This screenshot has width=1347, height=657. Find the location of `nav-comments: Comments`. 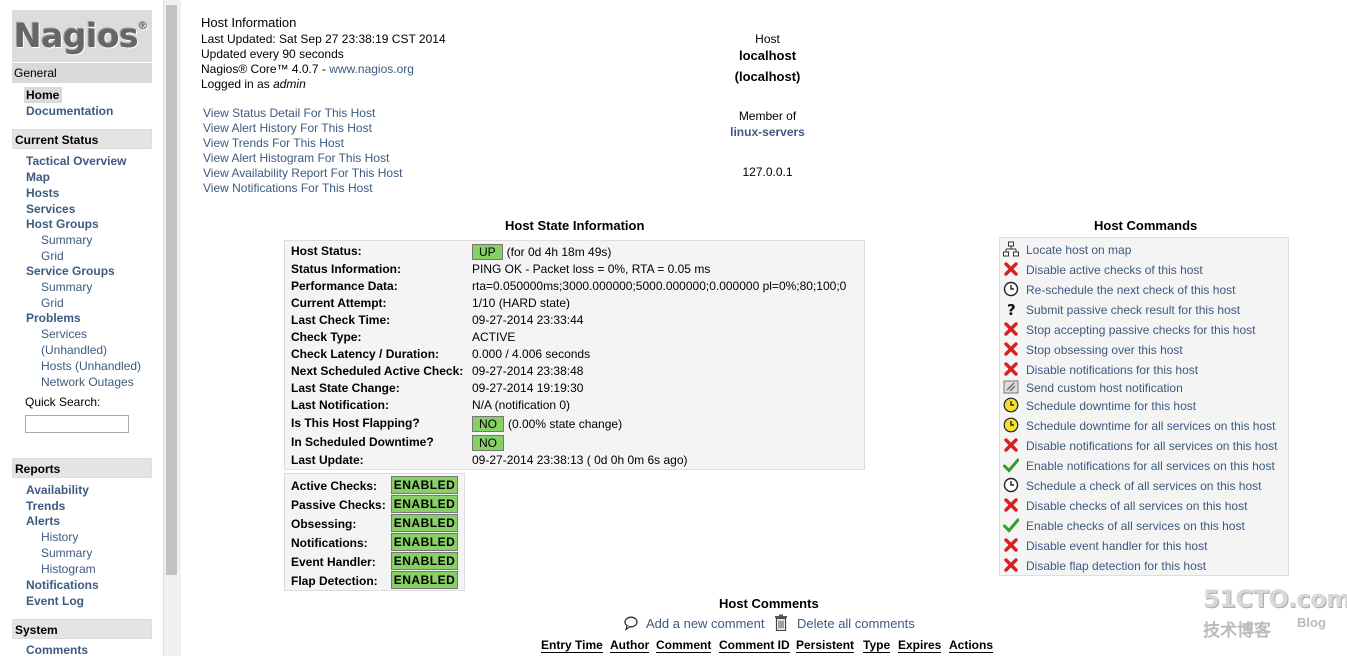

nav-comments: Comments is located at coordinates (57, 650).